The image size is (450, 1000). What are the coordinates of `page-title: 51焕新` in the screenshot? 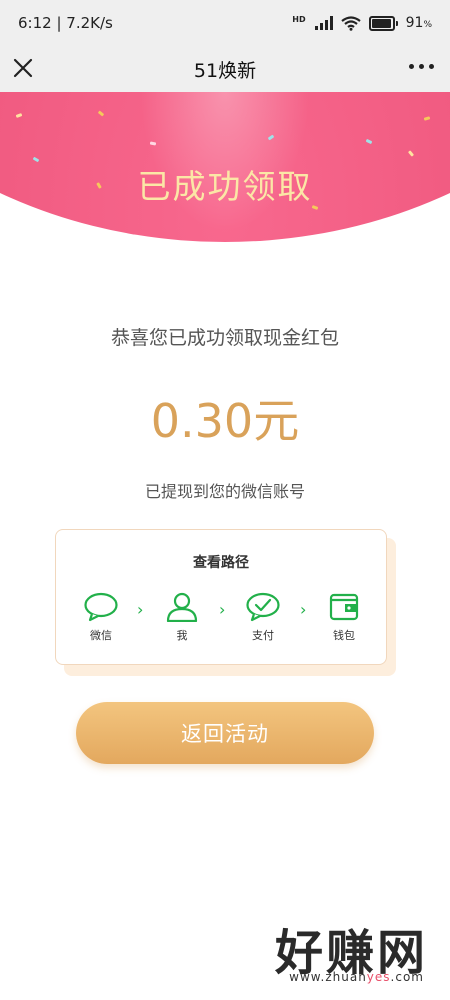 It's located at (225, 70).